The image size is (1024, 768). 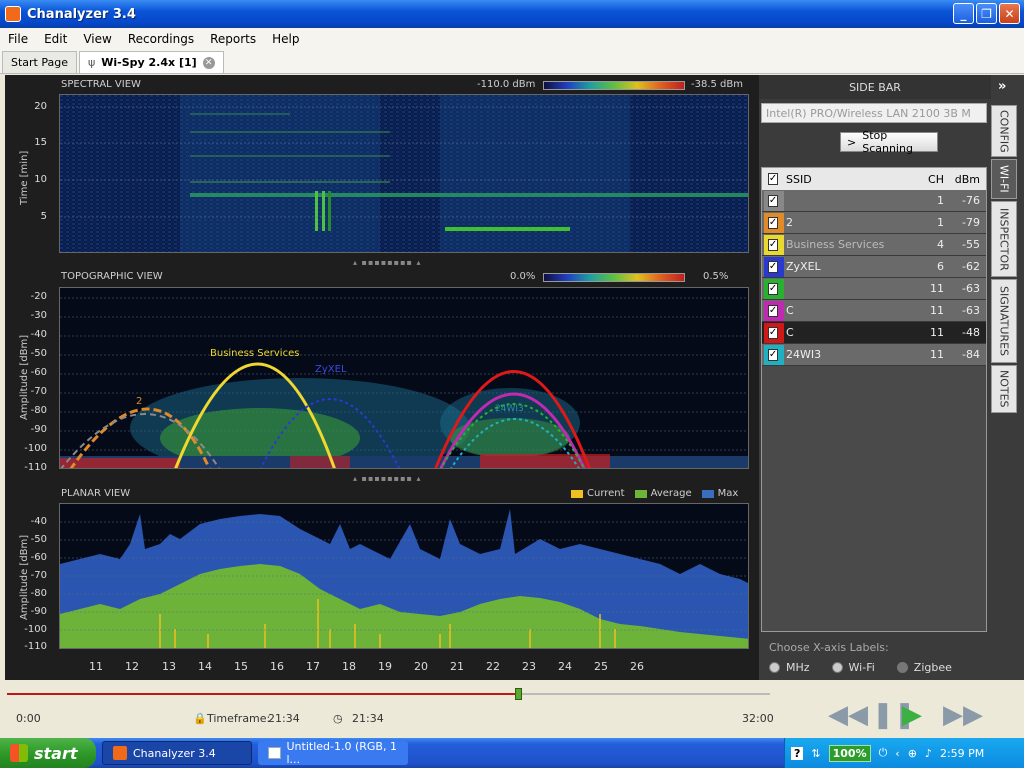 I want to click on select-all-checkbox: ✓, so click(x=773, y=179).